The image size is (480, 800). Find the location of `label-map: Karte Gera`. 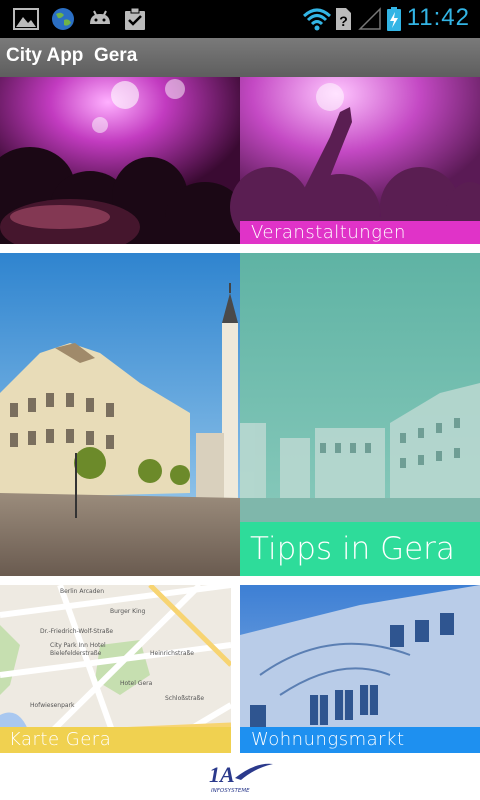

label-map: Karte Gera is located at coordinates (115, 740).